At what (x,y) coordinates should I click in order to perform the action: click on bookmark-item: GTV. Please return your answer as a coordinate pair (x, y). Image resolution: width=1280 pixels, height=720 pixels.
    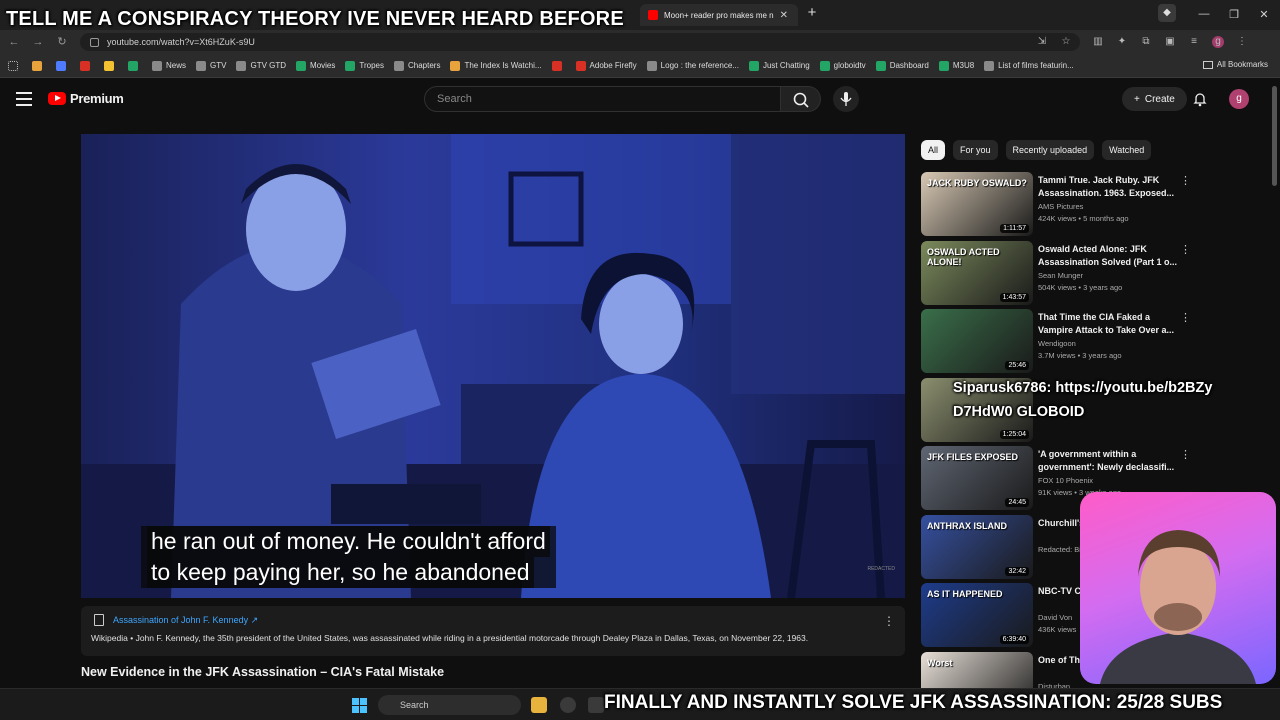
    Looking at the image, I should click on (211, 65).